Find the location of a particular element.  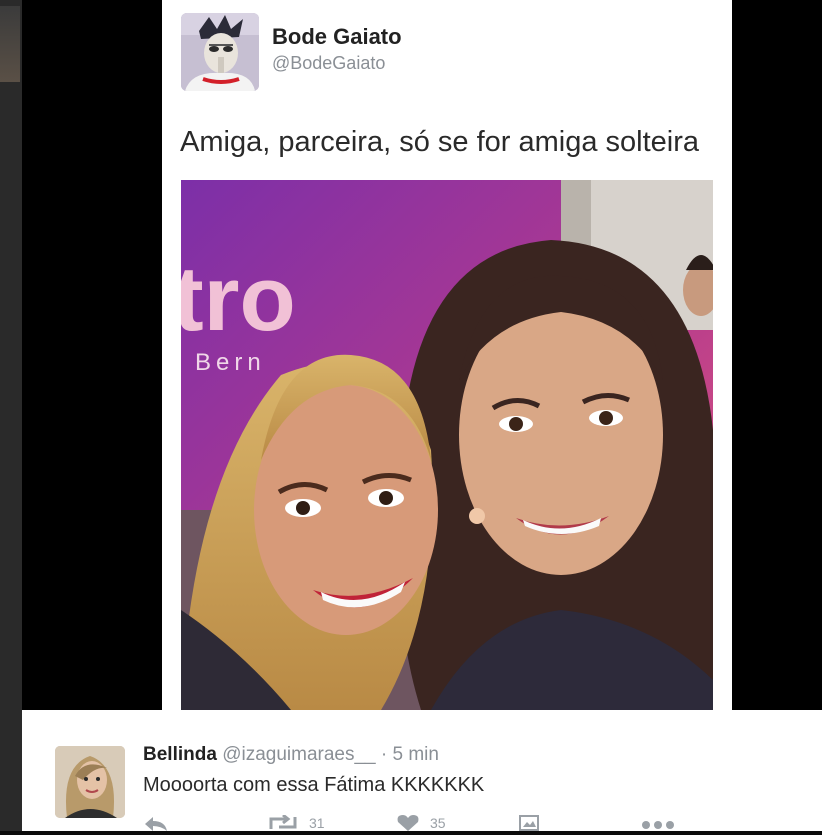

retweet-count: 31 is located at coordinates (317, 823).